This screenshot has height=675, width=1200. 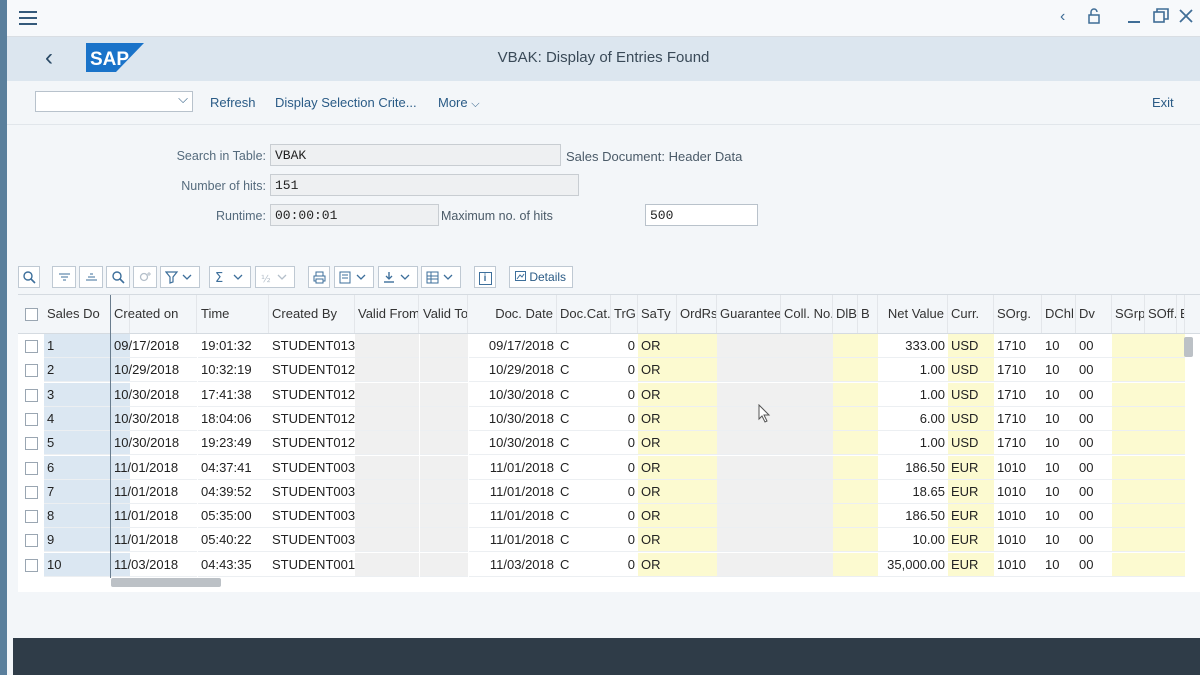 What do you see at coordinates (913, 419) in the screenshot?
I see `cell-net-value: 6.00` at bounding box center [913, 419].